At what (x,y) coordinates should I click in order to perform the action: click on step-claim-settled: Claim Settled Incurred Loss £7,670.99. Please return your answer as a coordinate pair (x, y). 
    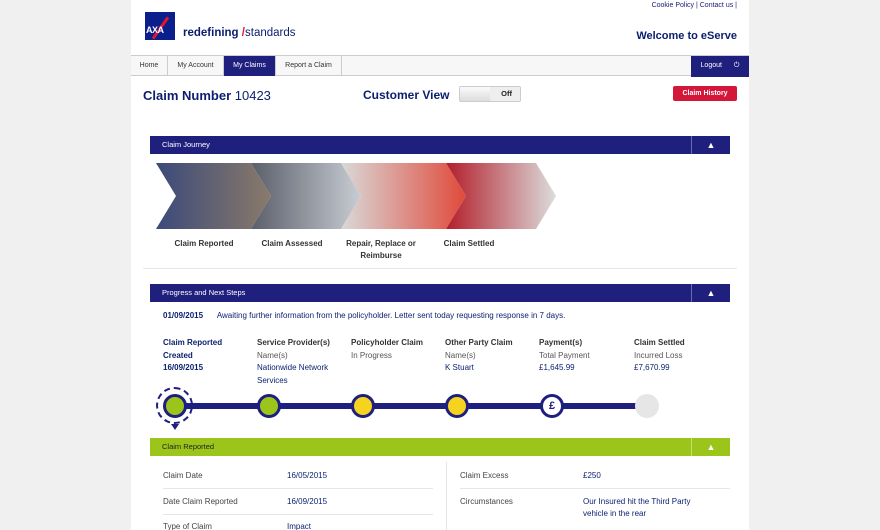
    Looking at the image, I should click on (680, 356).